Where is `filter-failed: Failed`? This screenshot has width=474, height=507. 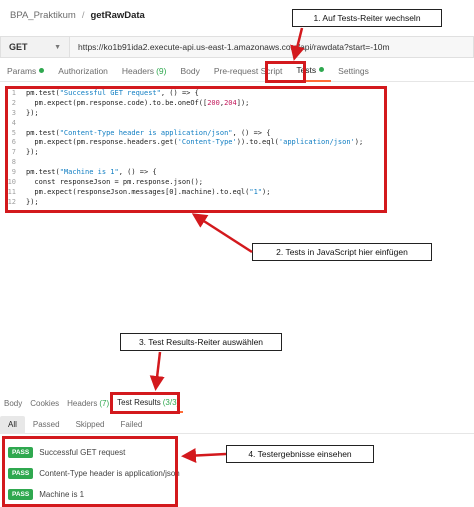
filter-failed: Failed is located at coordinates (132, 425).